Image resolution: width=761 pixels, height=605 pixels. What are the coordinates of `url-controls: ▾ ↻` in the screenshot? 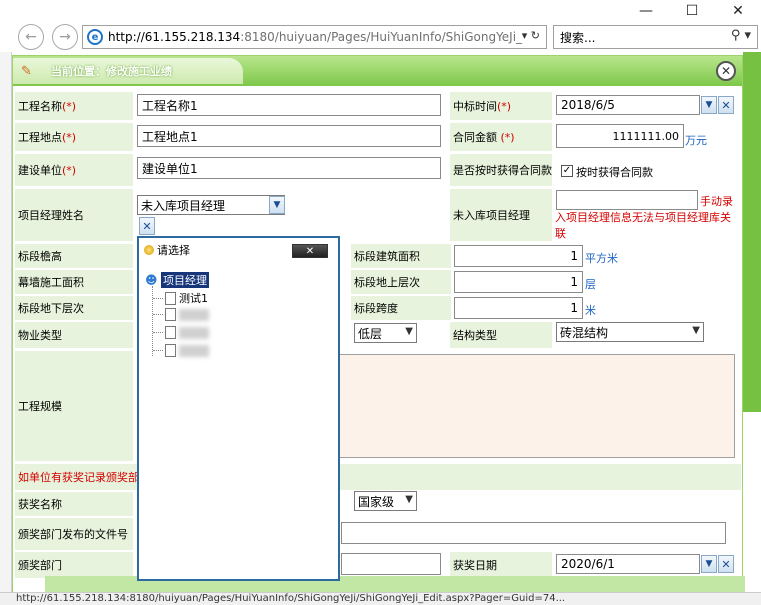 It's located at (531, 35).